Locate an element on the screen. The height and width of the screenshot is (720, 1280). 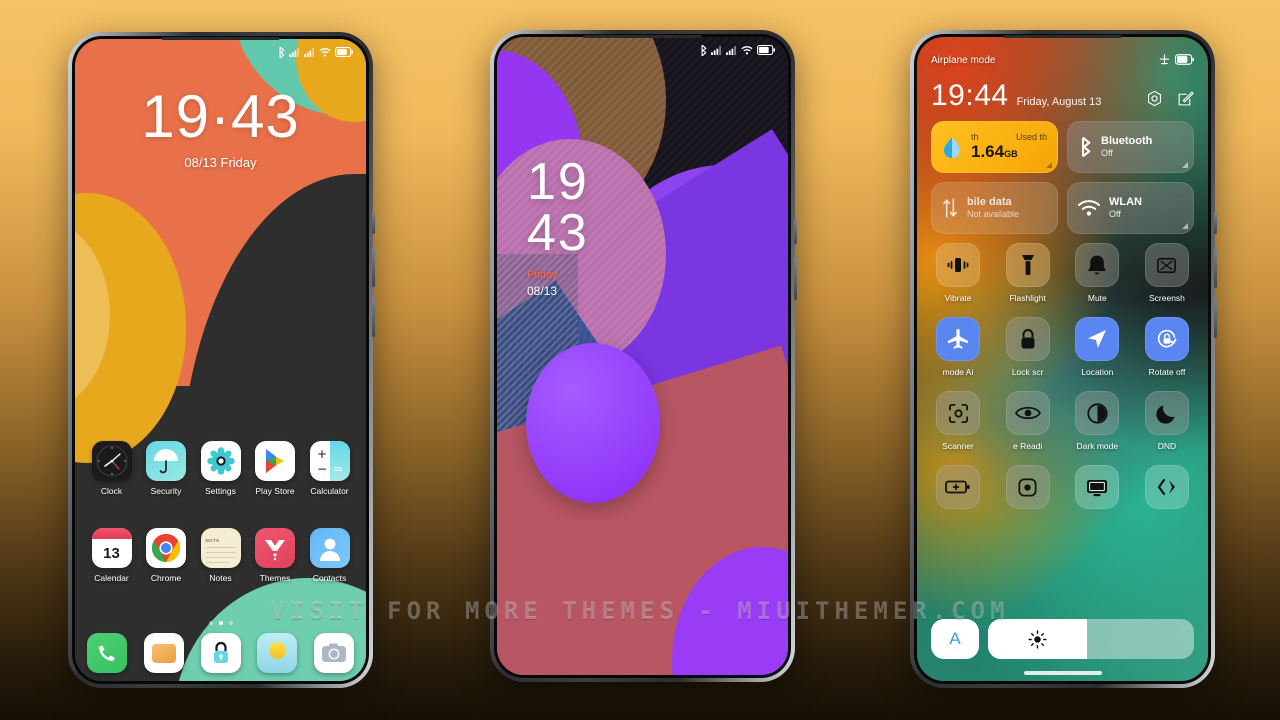
tile-wlan: WLAN Off is located at coordinates (1130, 208).